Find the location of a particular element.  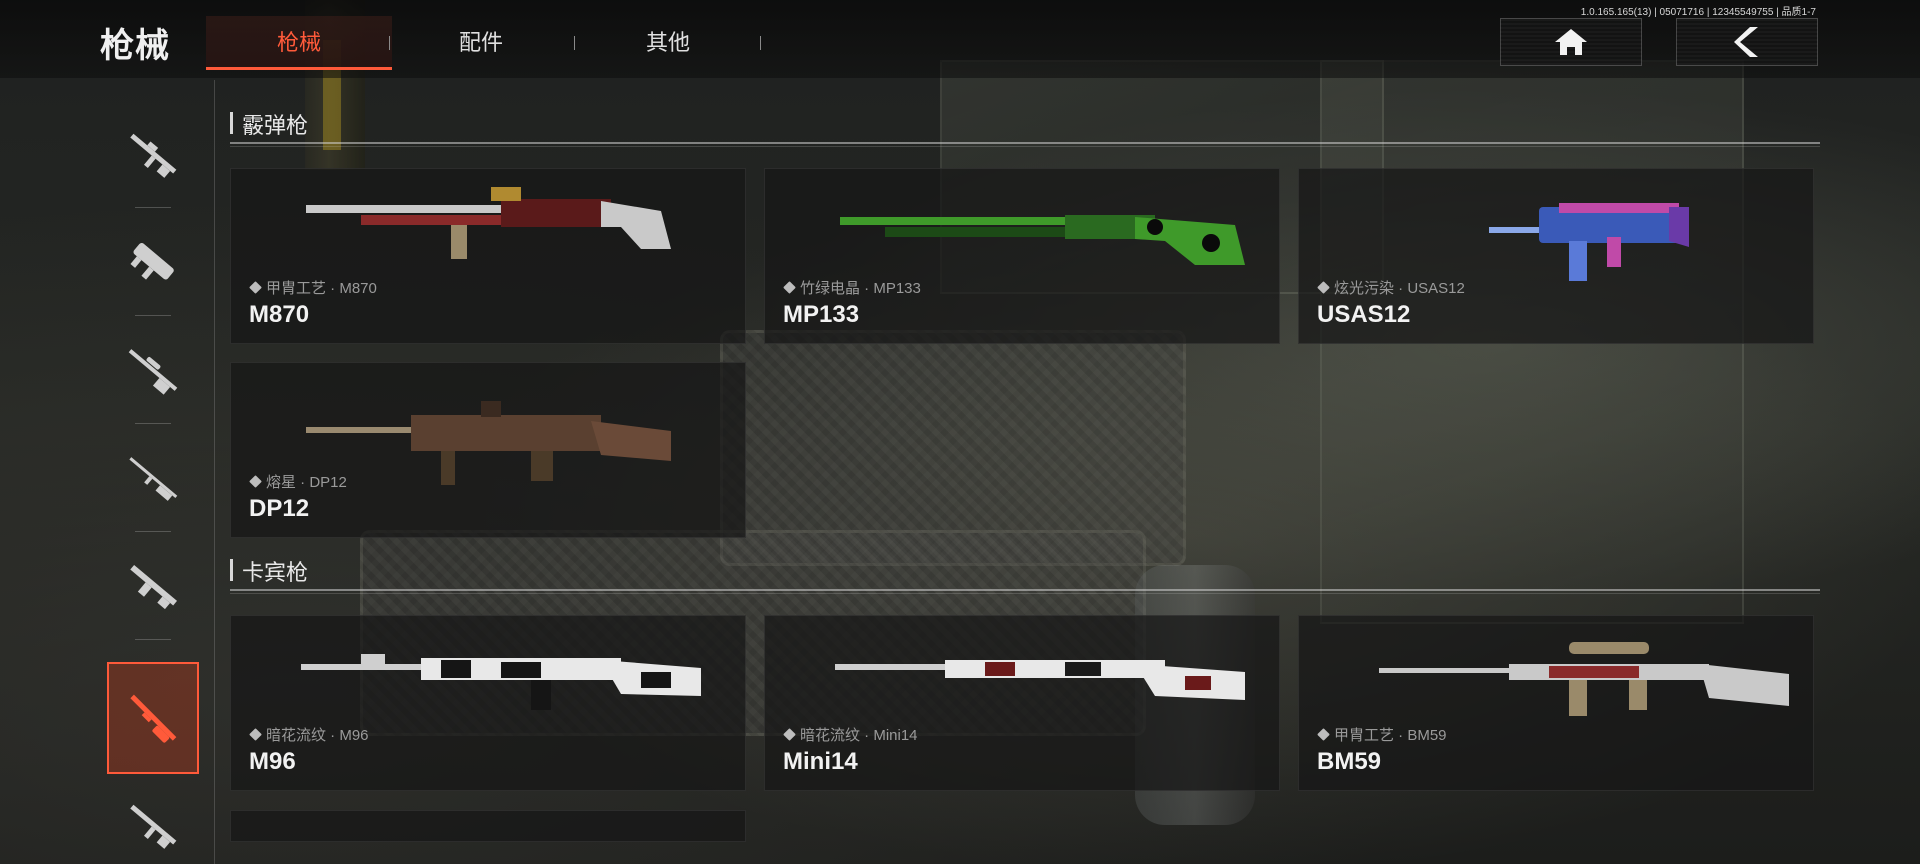

skin-label: 暗花流纹 · M96 is located at coordinates (309, 734).